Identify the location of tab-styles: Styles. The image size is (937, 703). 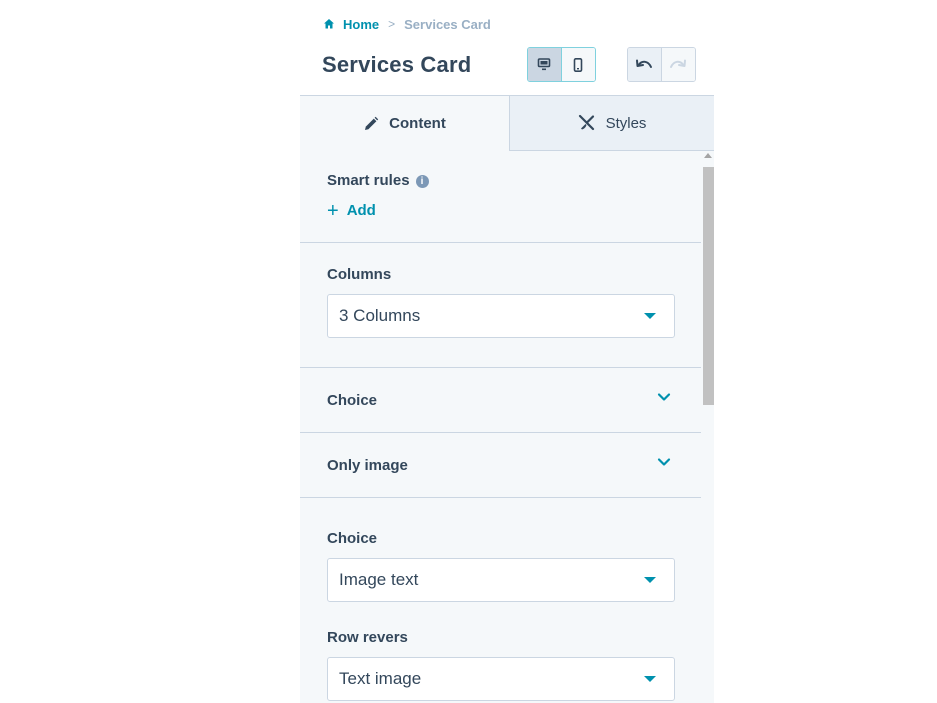
(611, 123).